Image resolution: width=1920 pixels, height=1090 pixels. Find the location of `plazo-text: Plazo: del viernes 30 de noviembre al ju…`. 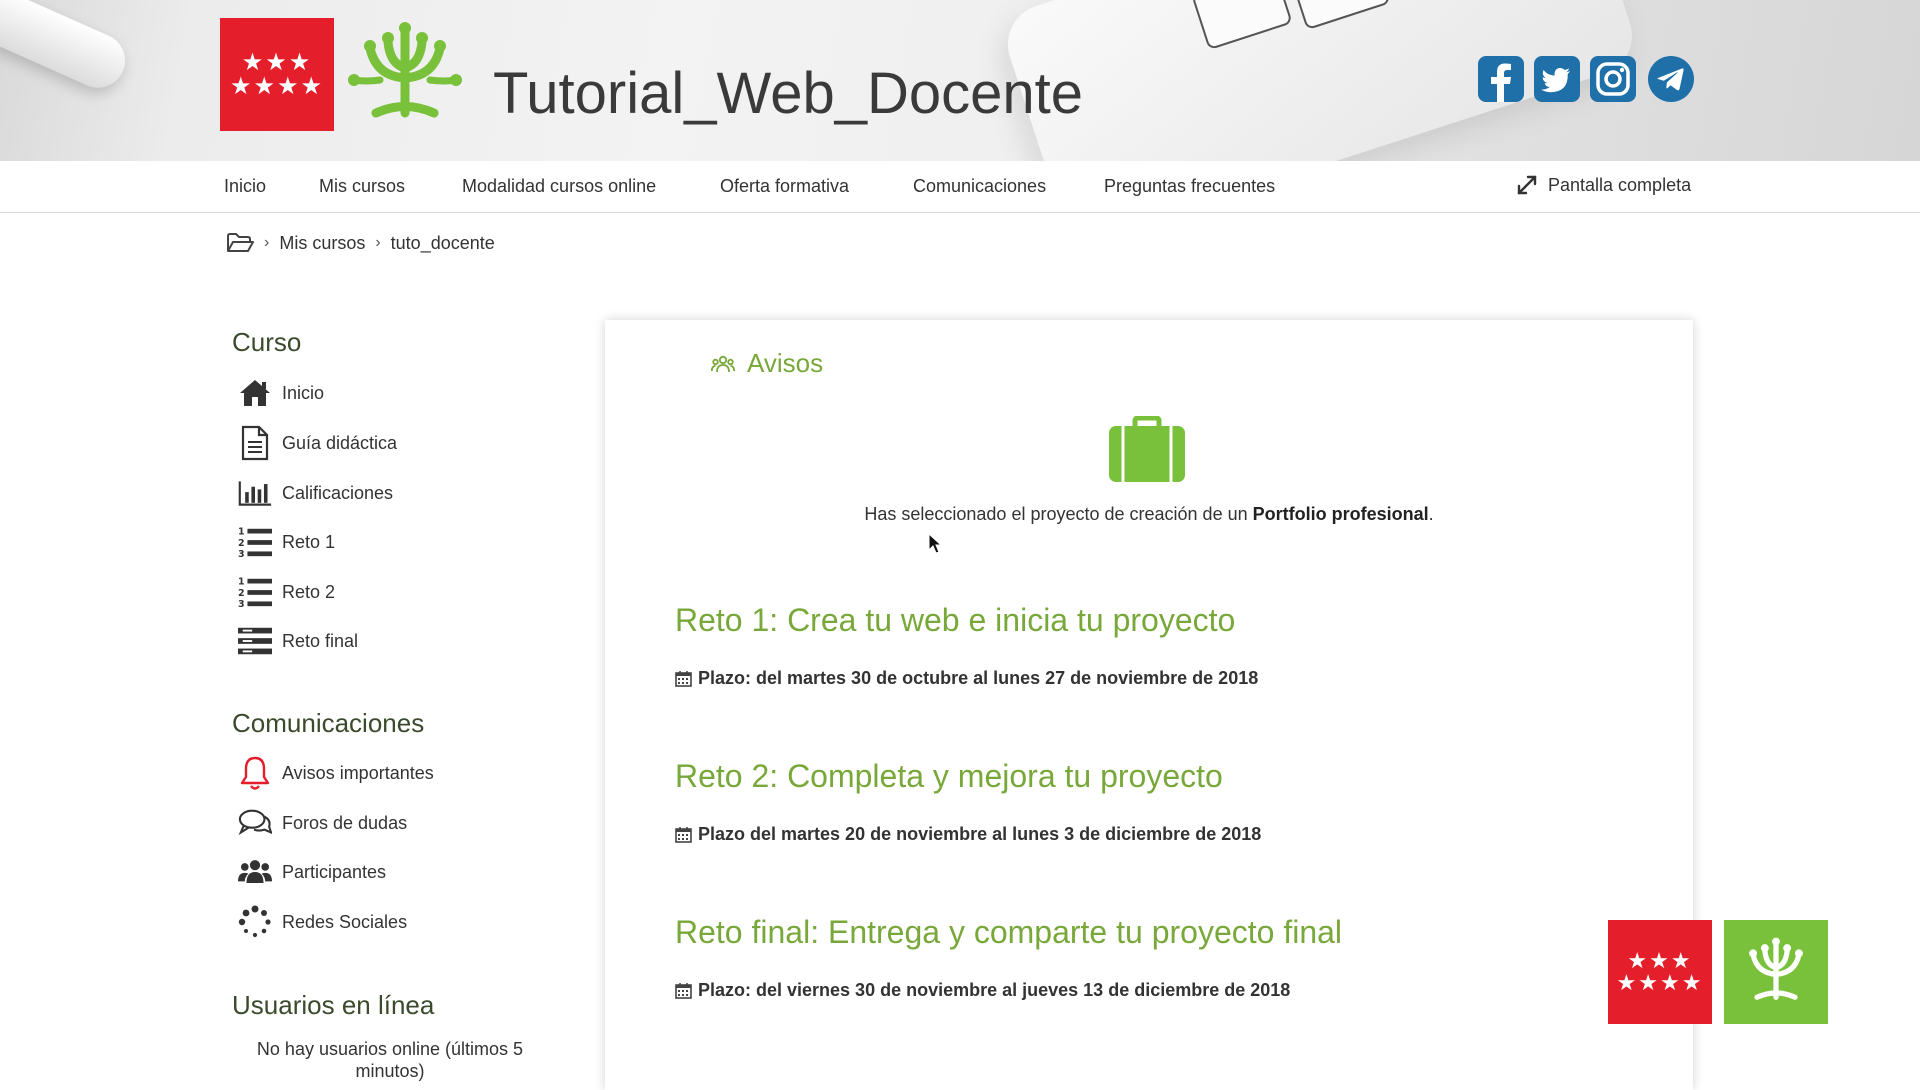

plazo-text: Plazo: del viernes 30 de noviembre al ju… is located at coordinates (994, 990).